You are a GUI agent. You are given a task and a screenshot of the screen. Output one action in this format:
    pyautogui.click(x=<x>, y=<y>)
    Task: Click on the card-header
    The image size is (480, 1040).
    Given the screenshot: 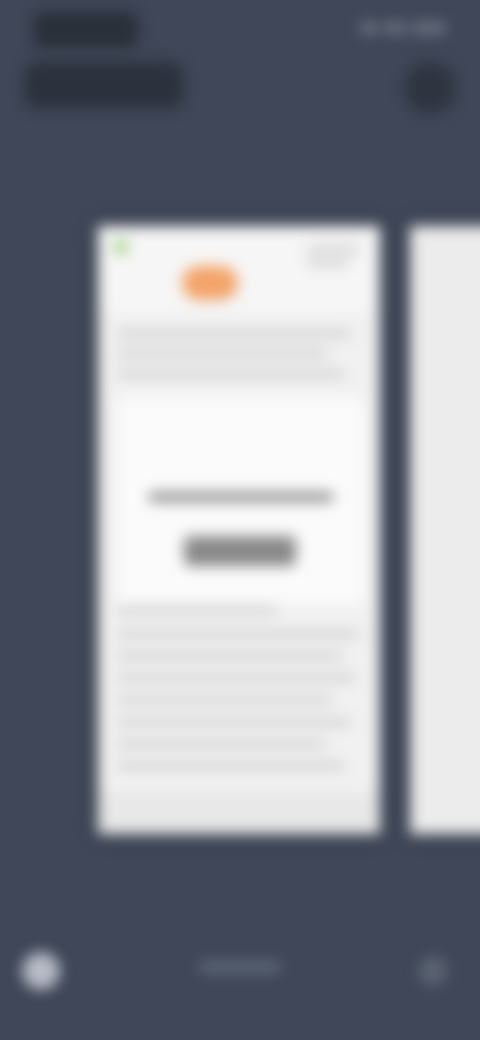 What is the action you would take?
    pyautogui.click(x=239, y=269)
    